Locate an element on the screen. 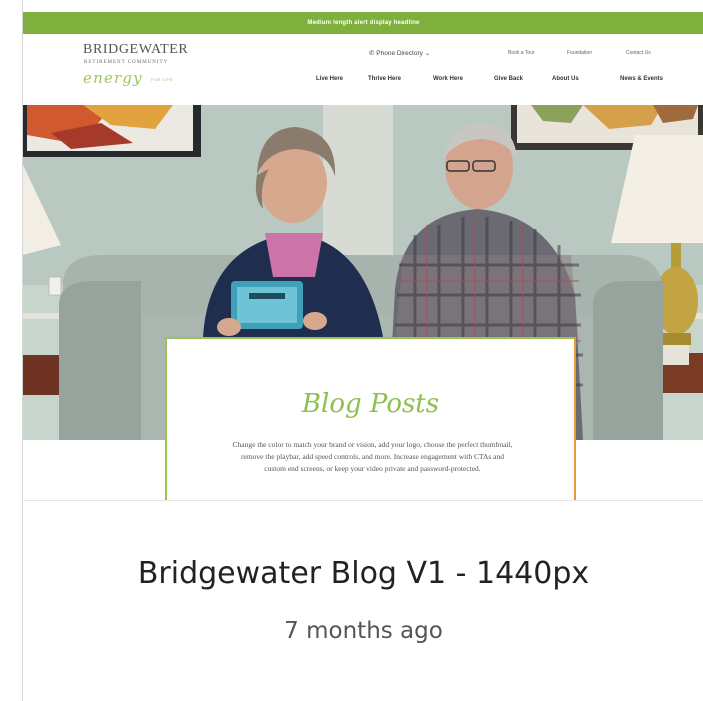 This screenshot has height=701, width=703. main-nav-about-us: About Us is located at coordinates (565, 79).